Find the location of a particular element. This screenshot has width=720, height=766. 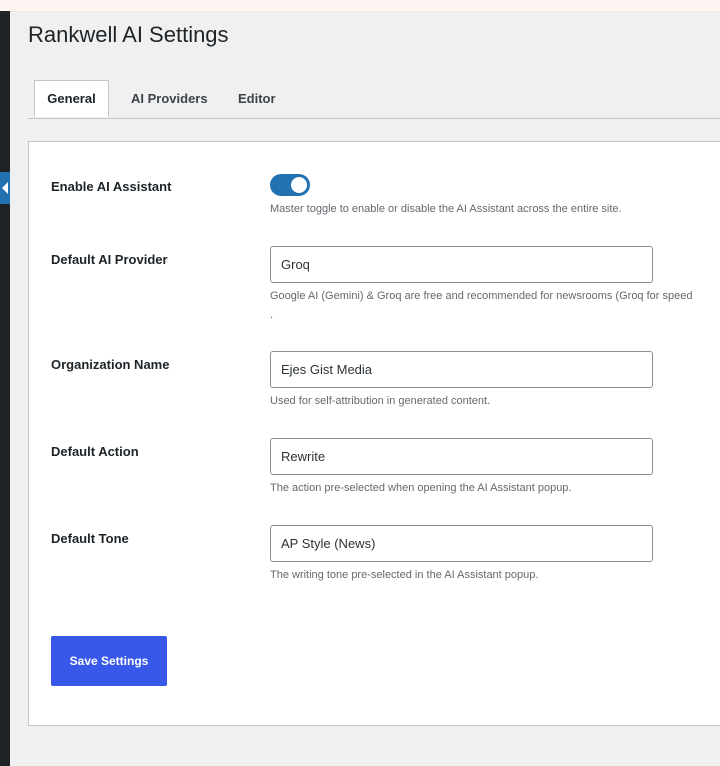

enable-ai-label: Enable AI Assistant is located at coordinates (111, 186).